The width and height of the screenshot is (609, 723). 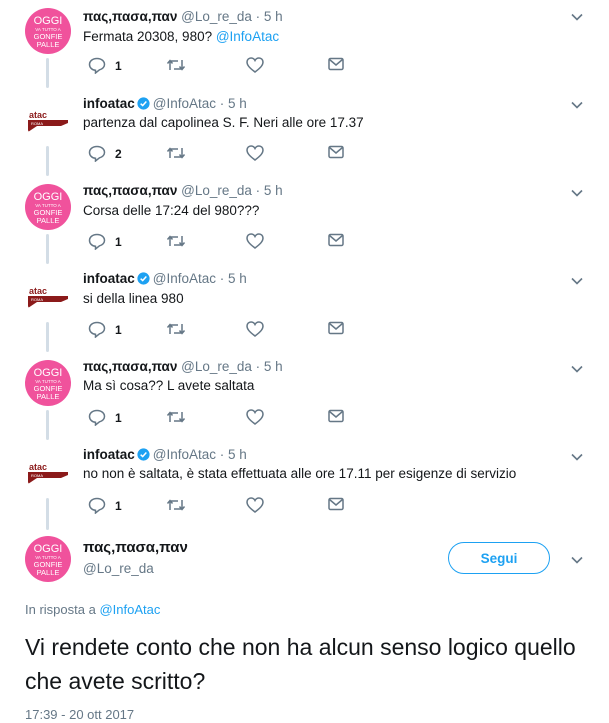 I want to click on oggi-avatar-image: OGGI VA TUTTO A GONFIE PALLE, so click(x=48, y=208).